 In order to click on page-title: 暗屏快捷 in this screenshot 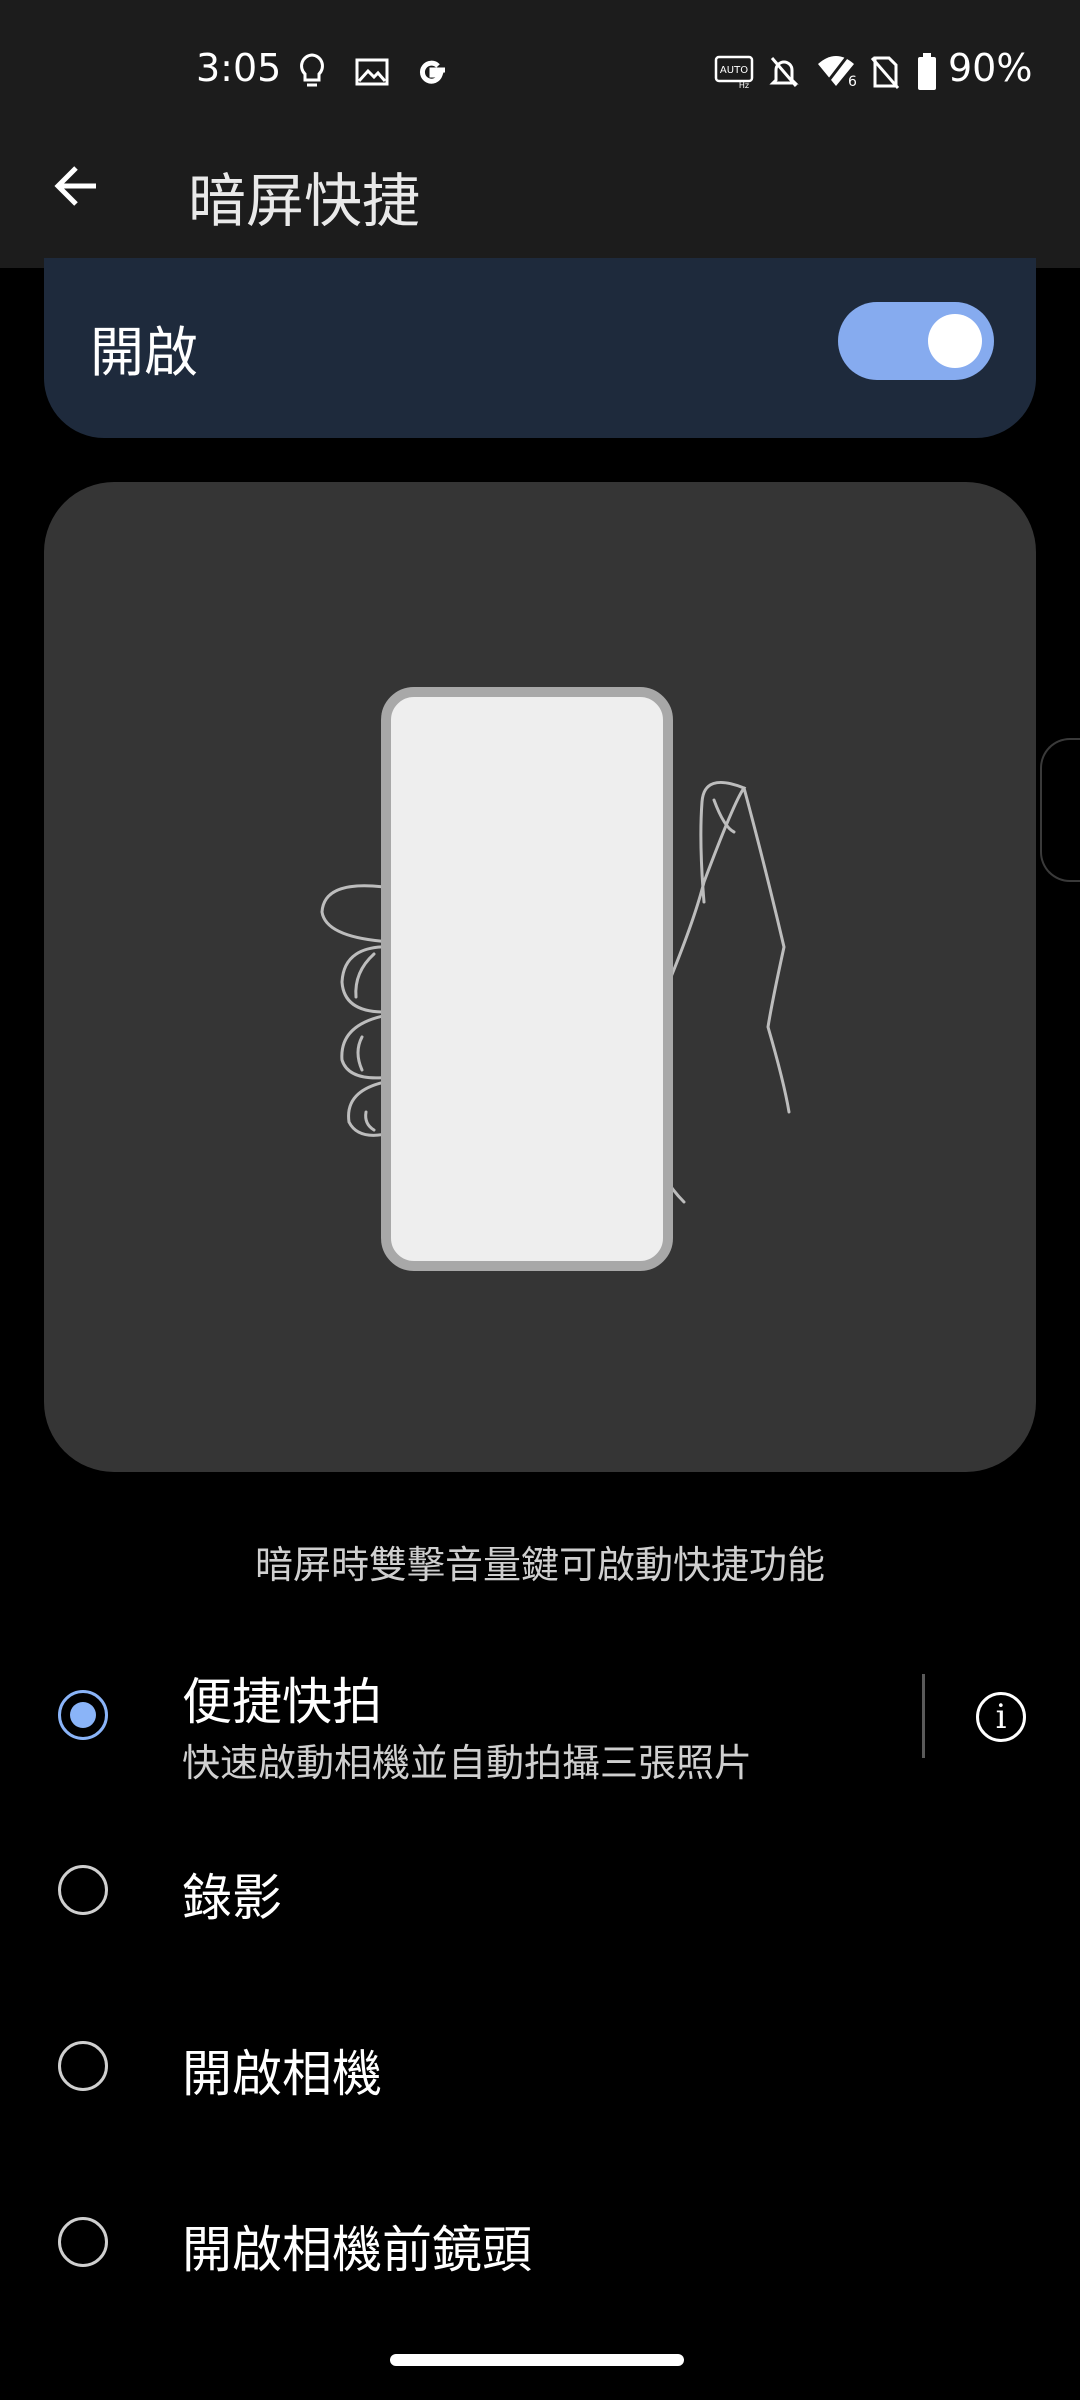, I will do `click(304, 201)`.